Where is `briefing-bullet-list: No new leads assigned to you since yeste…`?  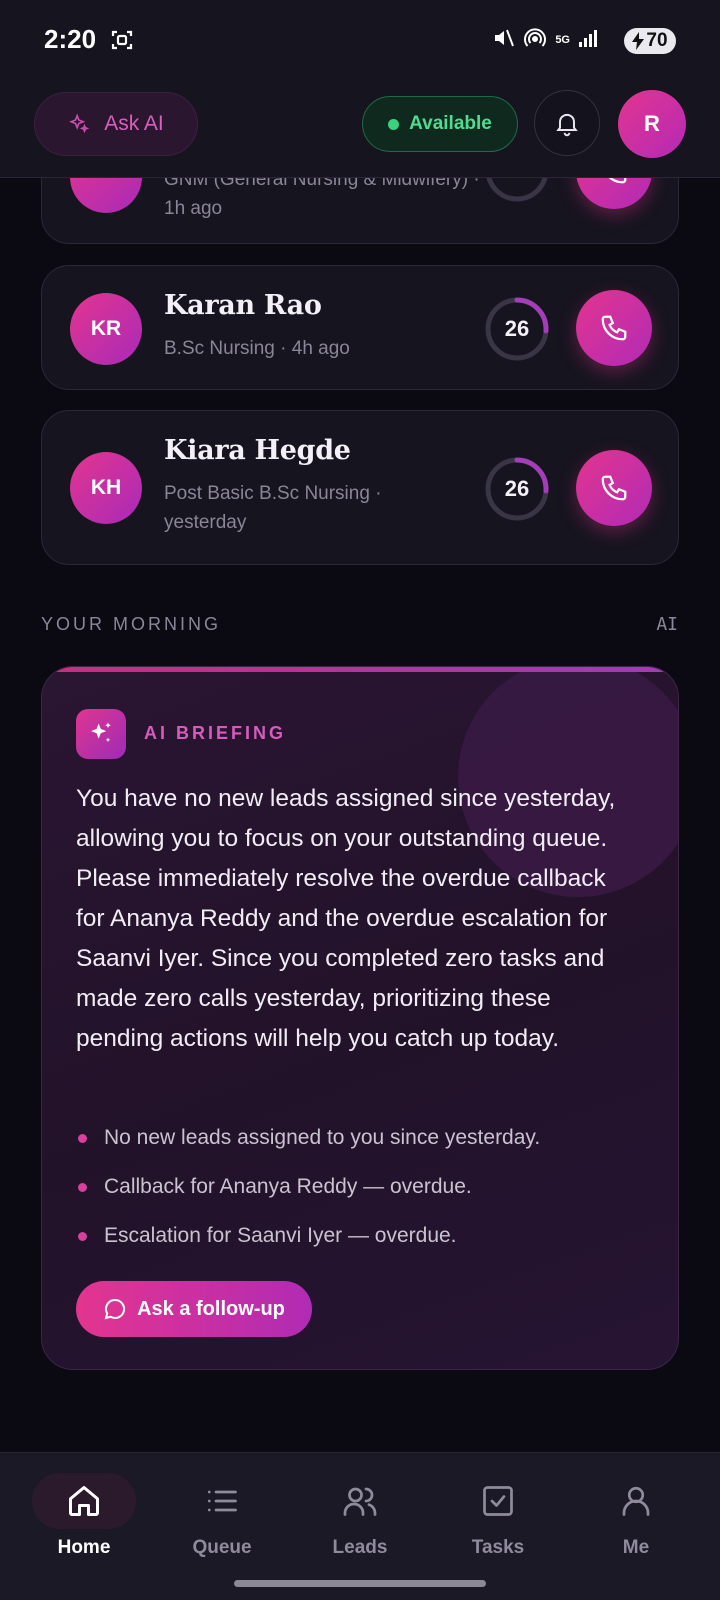
briefing-bullet-list: No new leads assigned to you since yeste… is located at coordinates (366, 1186).